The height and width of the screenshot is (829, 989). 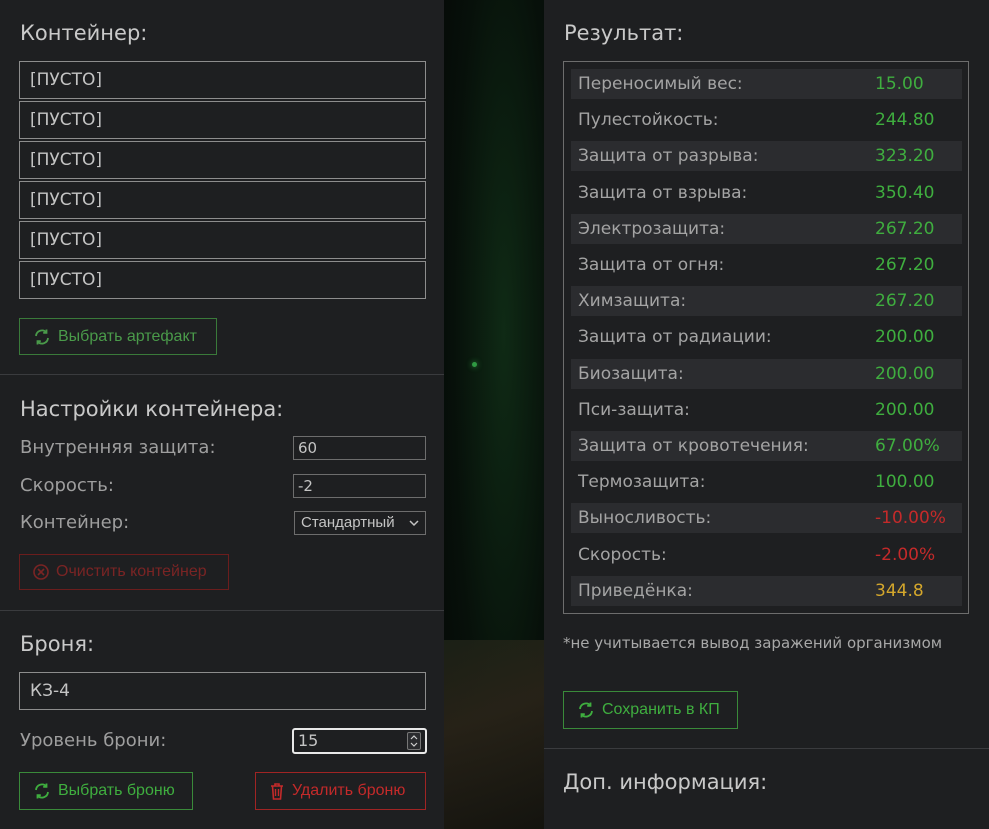 What do you see at coordinates (766, 156) in the screenshot?
I see `result-row: Защита от разрыва: 323.20` at bounding box center [766, 156].